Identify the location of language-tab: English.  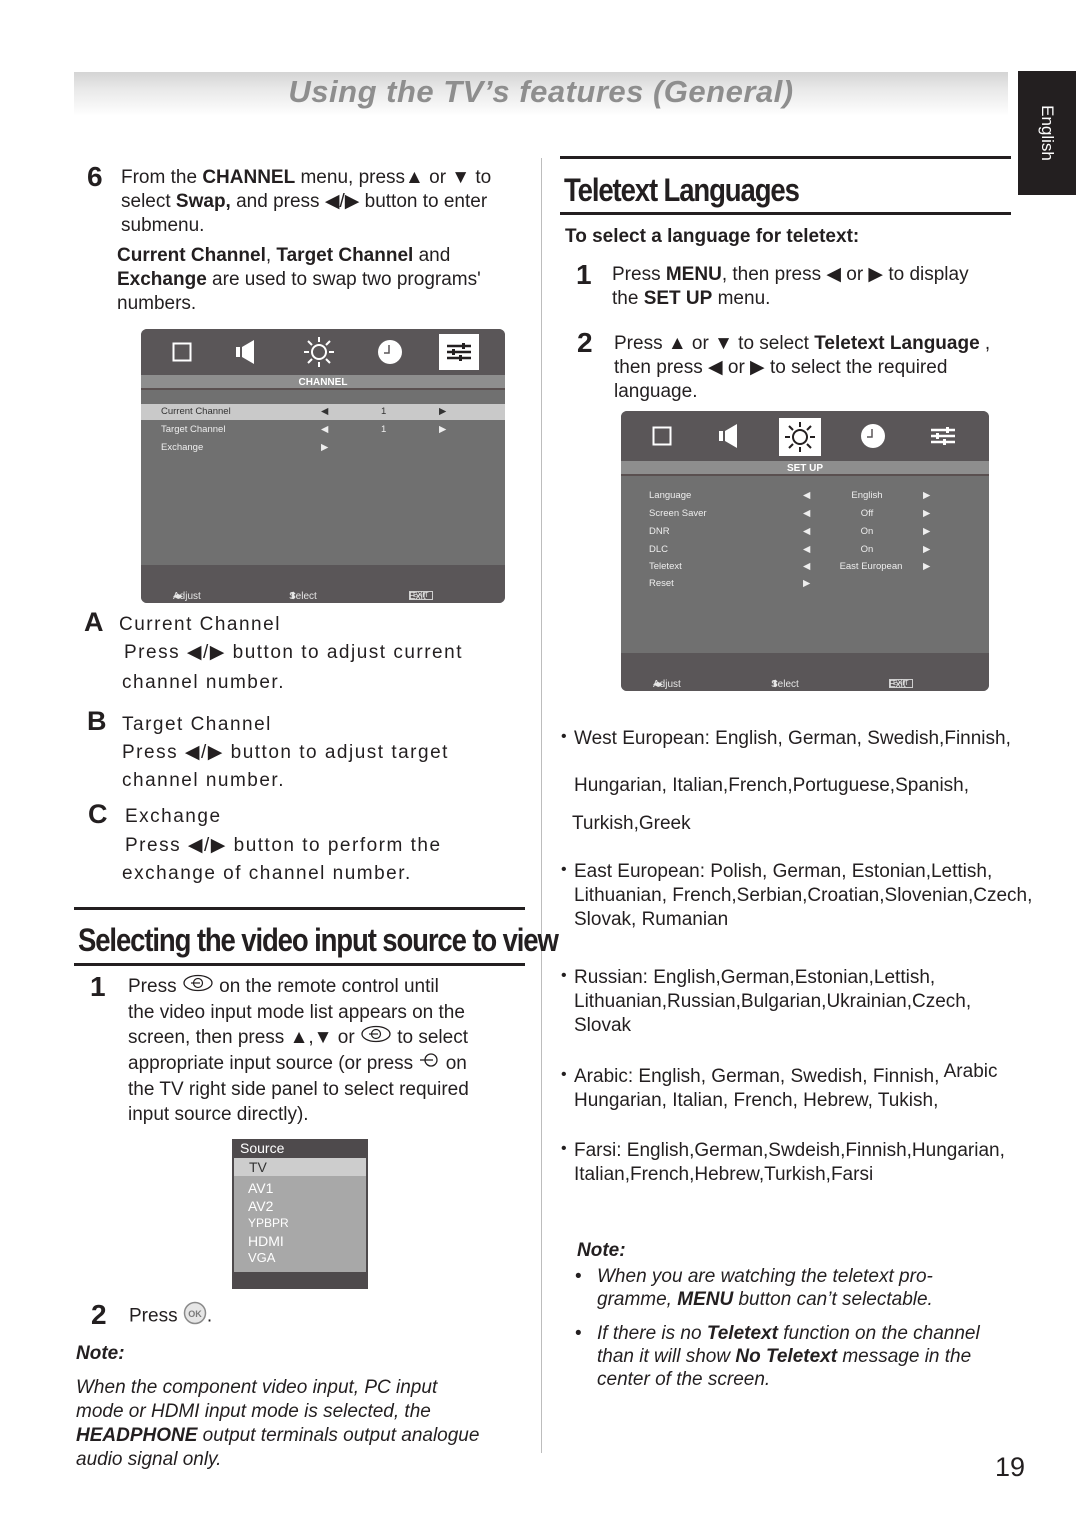
(1047, 133).